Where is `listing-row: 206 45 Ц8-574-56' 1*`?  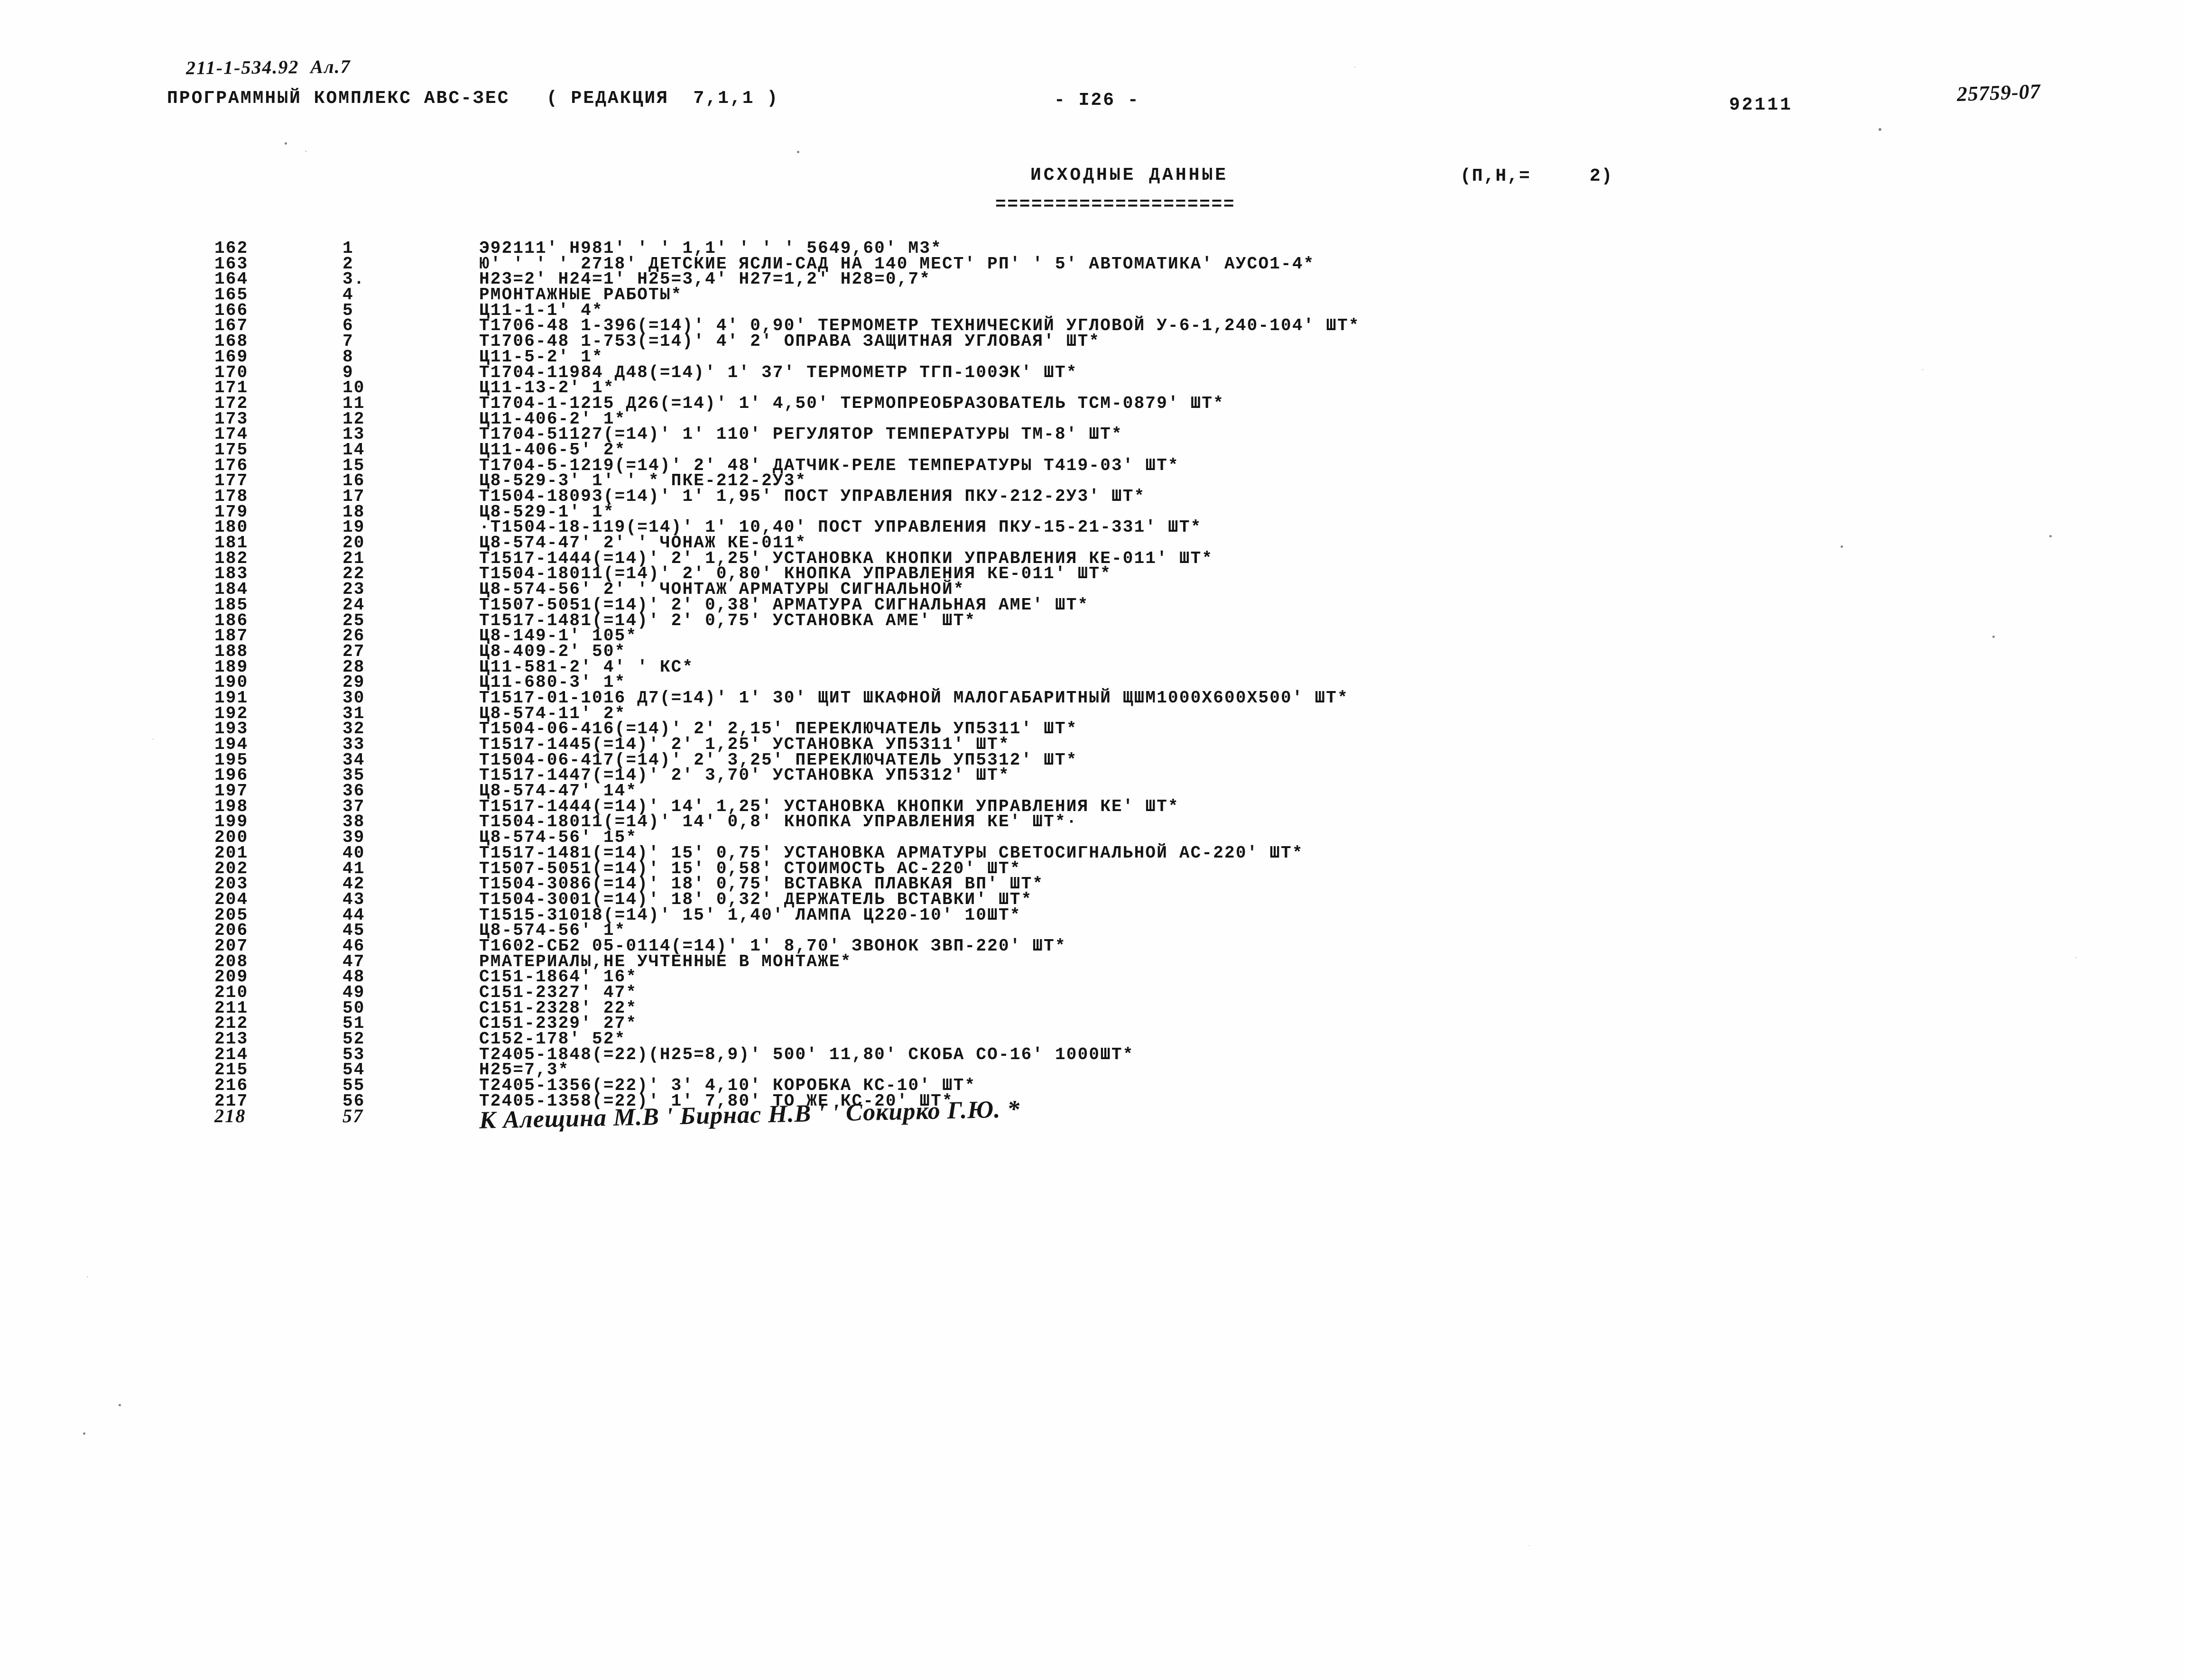
listing-row: 206 45 Ц8-574-56' 1* is located at coordinates (1092, 930).